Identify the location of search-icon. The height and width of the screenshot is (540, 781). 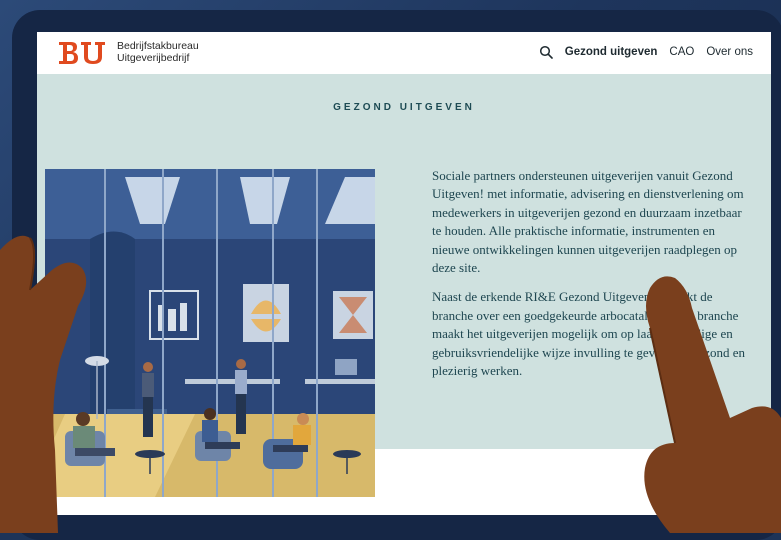
(546, 52).